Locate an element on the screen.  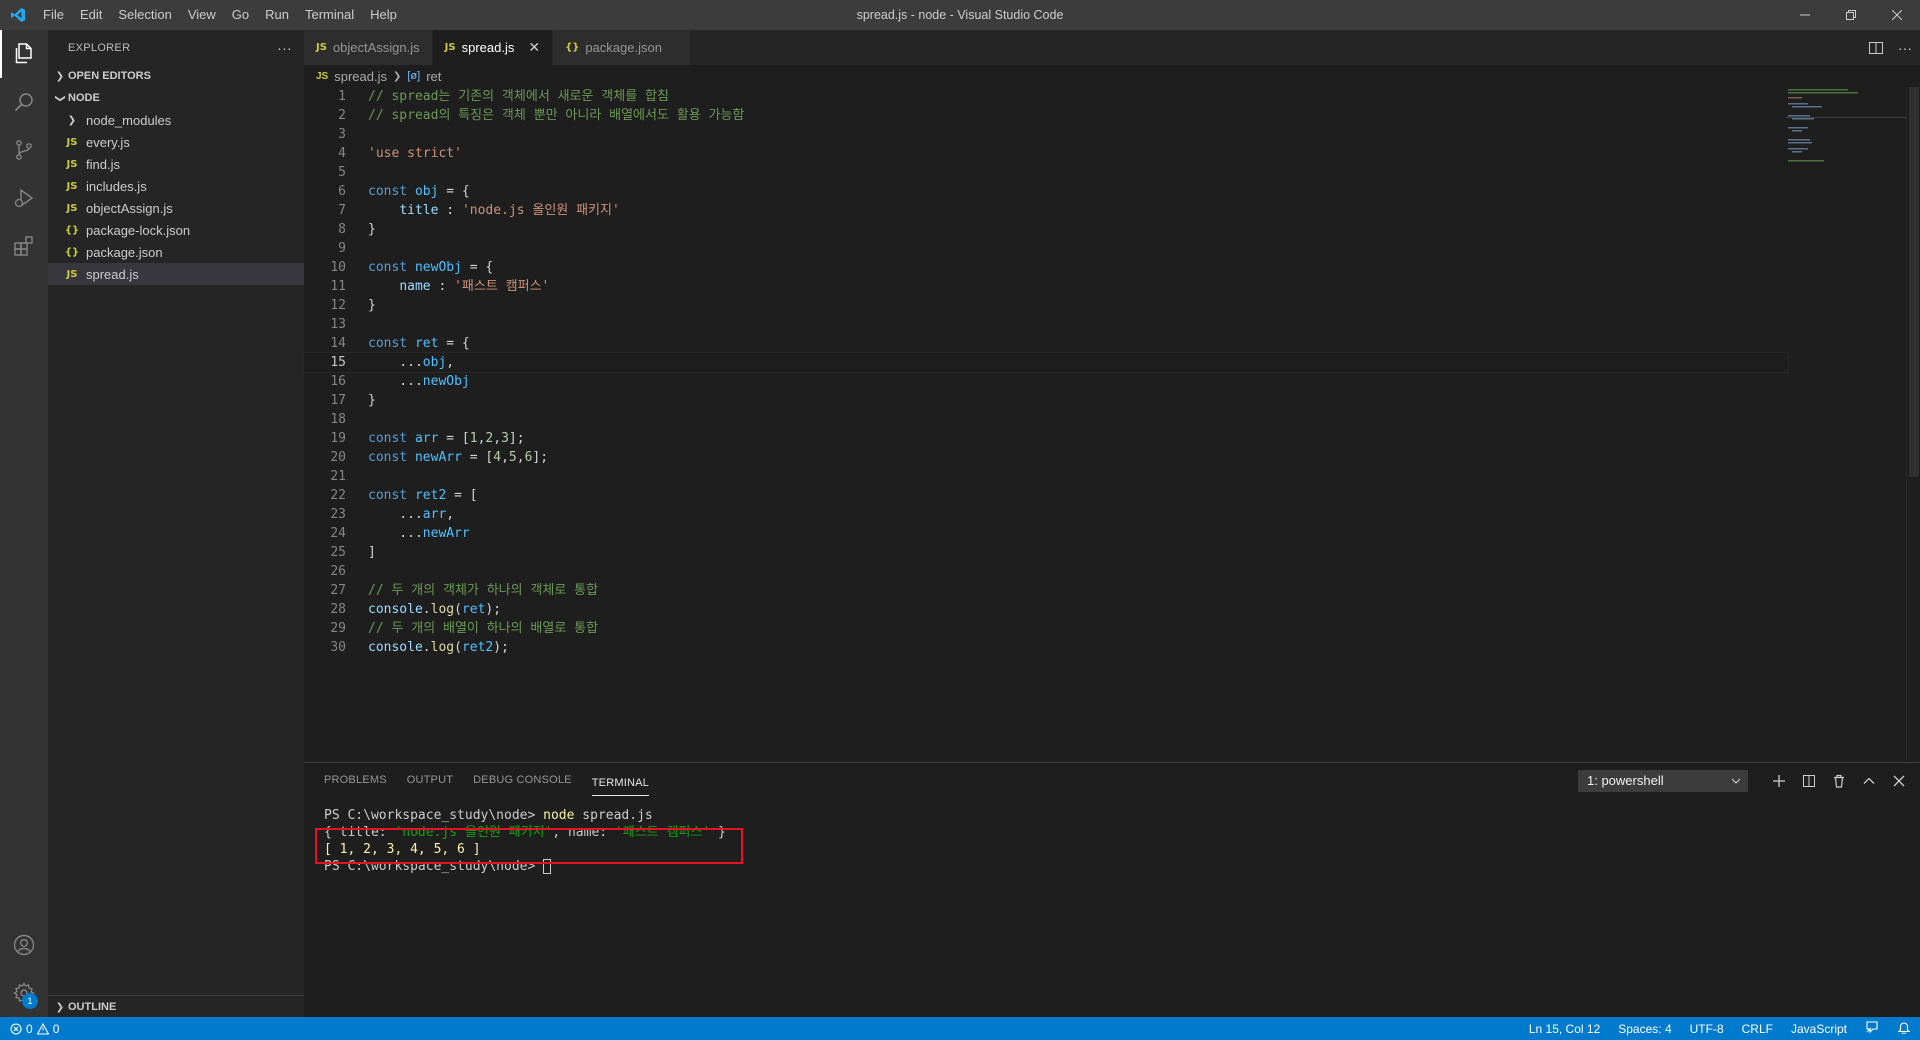
end-of-line: CRLF is located at coordinates (1757, 1029).